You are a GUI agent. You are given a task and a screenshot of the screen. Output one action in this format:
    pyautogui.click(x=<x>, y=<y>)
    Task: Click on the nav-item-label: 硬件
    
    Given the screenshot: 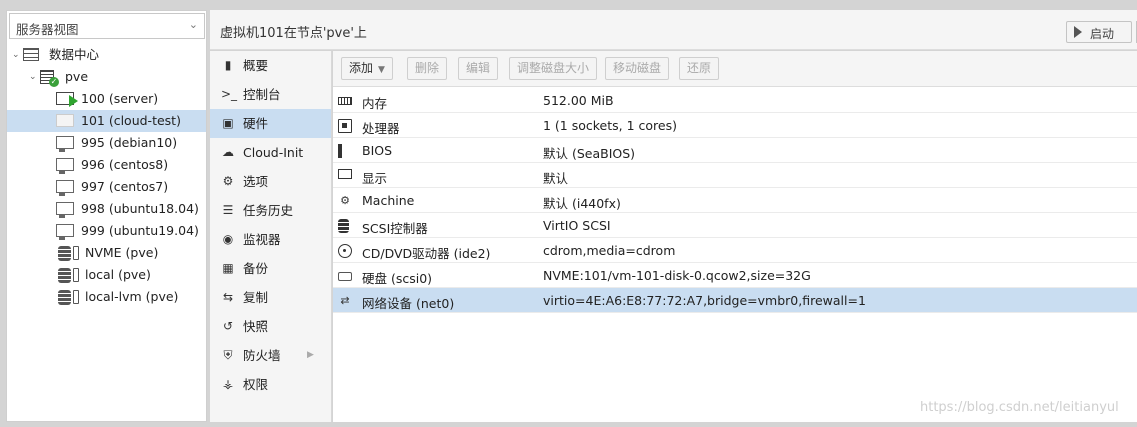 What is the action you would take?
    pyautogui.click(x=256, y=123)
    